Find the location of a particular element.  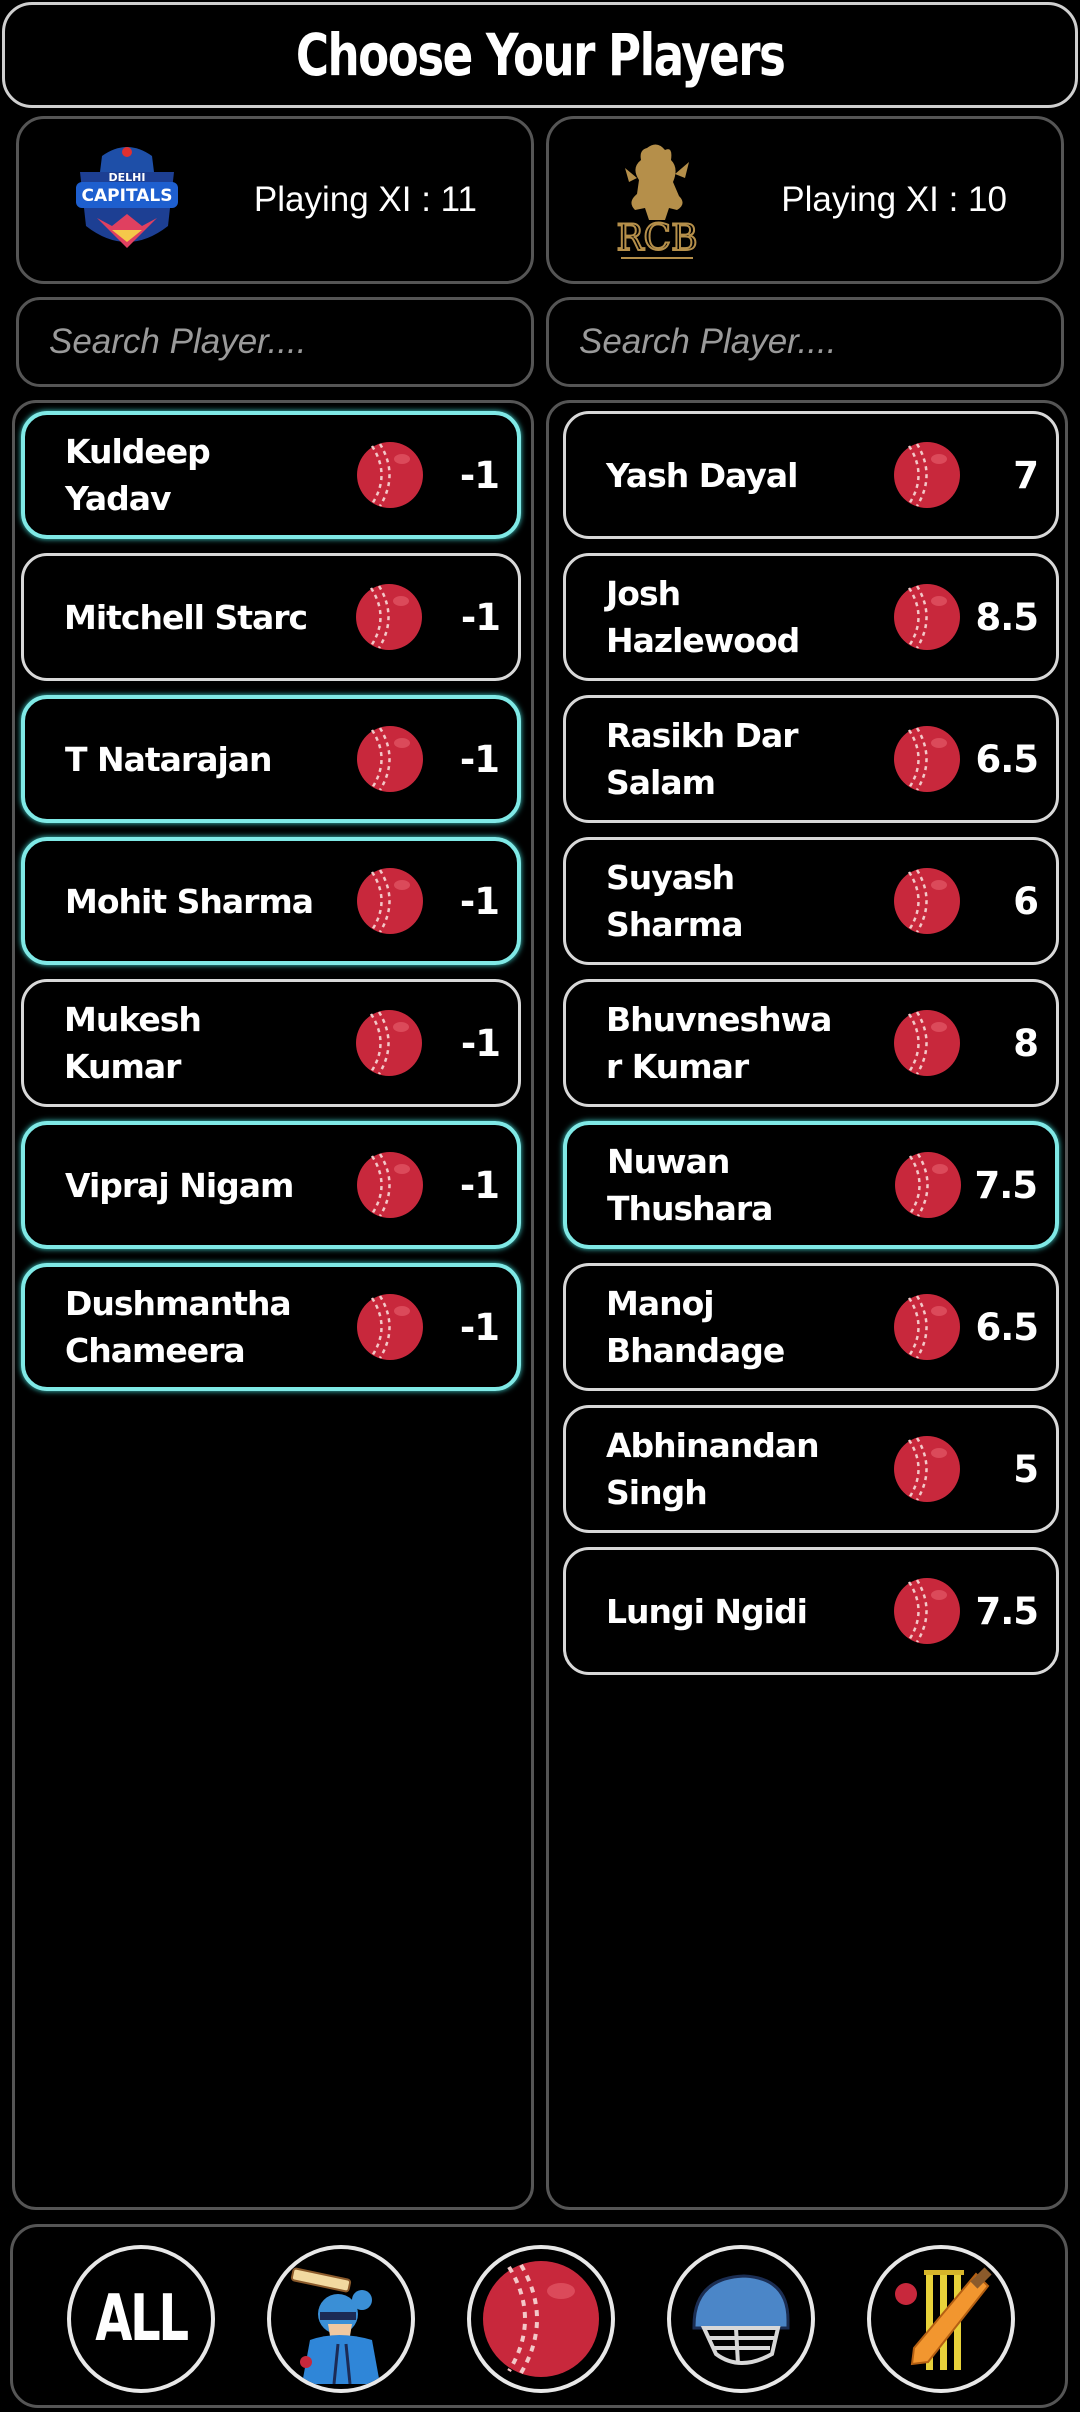

player-card: Yash Dayal 7 is located at coordinates (811, 475).